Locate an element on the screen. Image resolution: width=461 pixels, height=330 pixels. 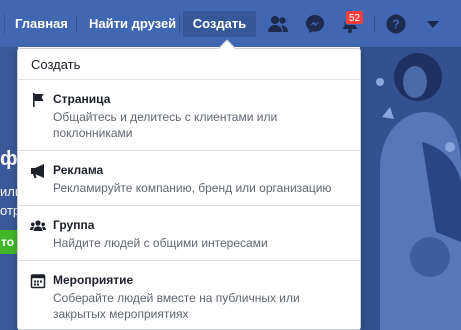
top-navigation-bar: Главная Найти друзей Создать 52 ? is located at coordinates (230, 23).